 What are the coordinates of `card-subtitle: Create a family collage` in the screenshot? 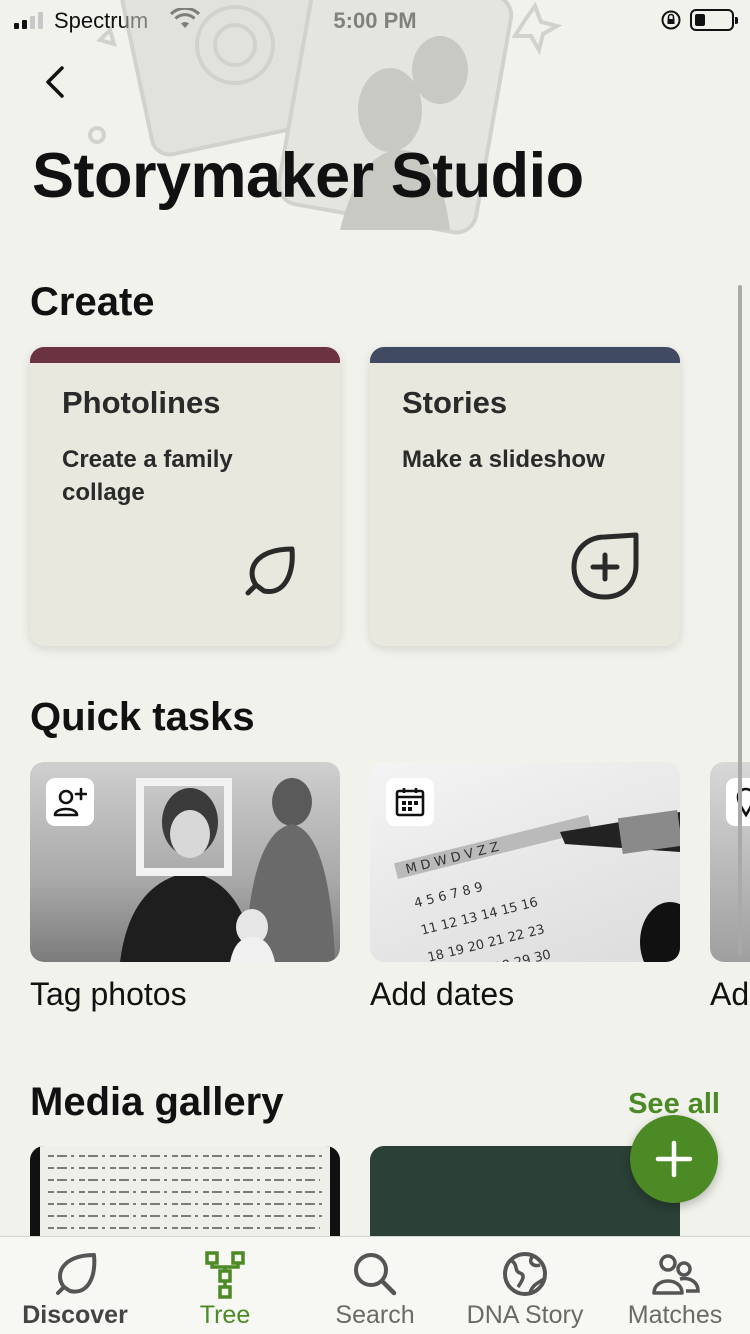 It's located at (147, 476).